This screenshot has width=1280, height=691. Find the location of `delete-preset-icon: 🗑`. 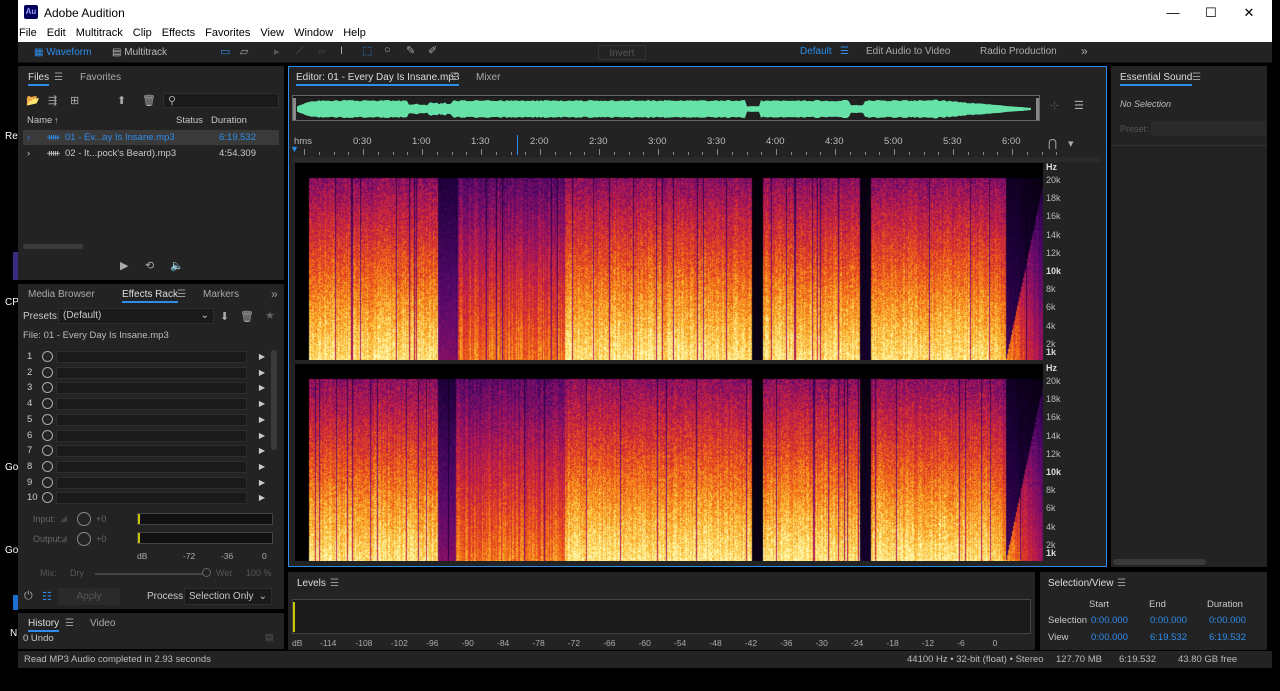

delete-preset-icon: 🗑 is located at coordinates (247, 316).